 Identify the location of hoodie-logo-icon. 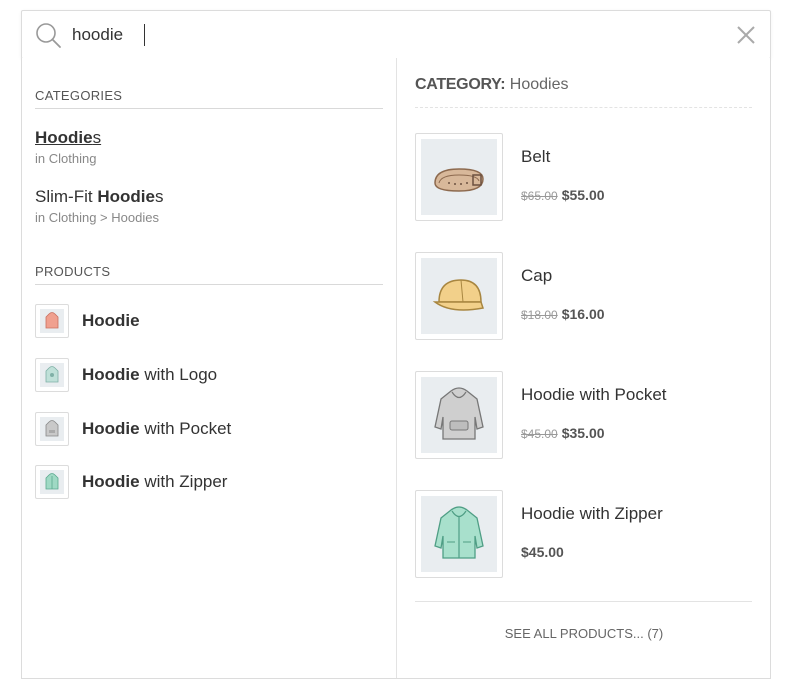
(52, 374).